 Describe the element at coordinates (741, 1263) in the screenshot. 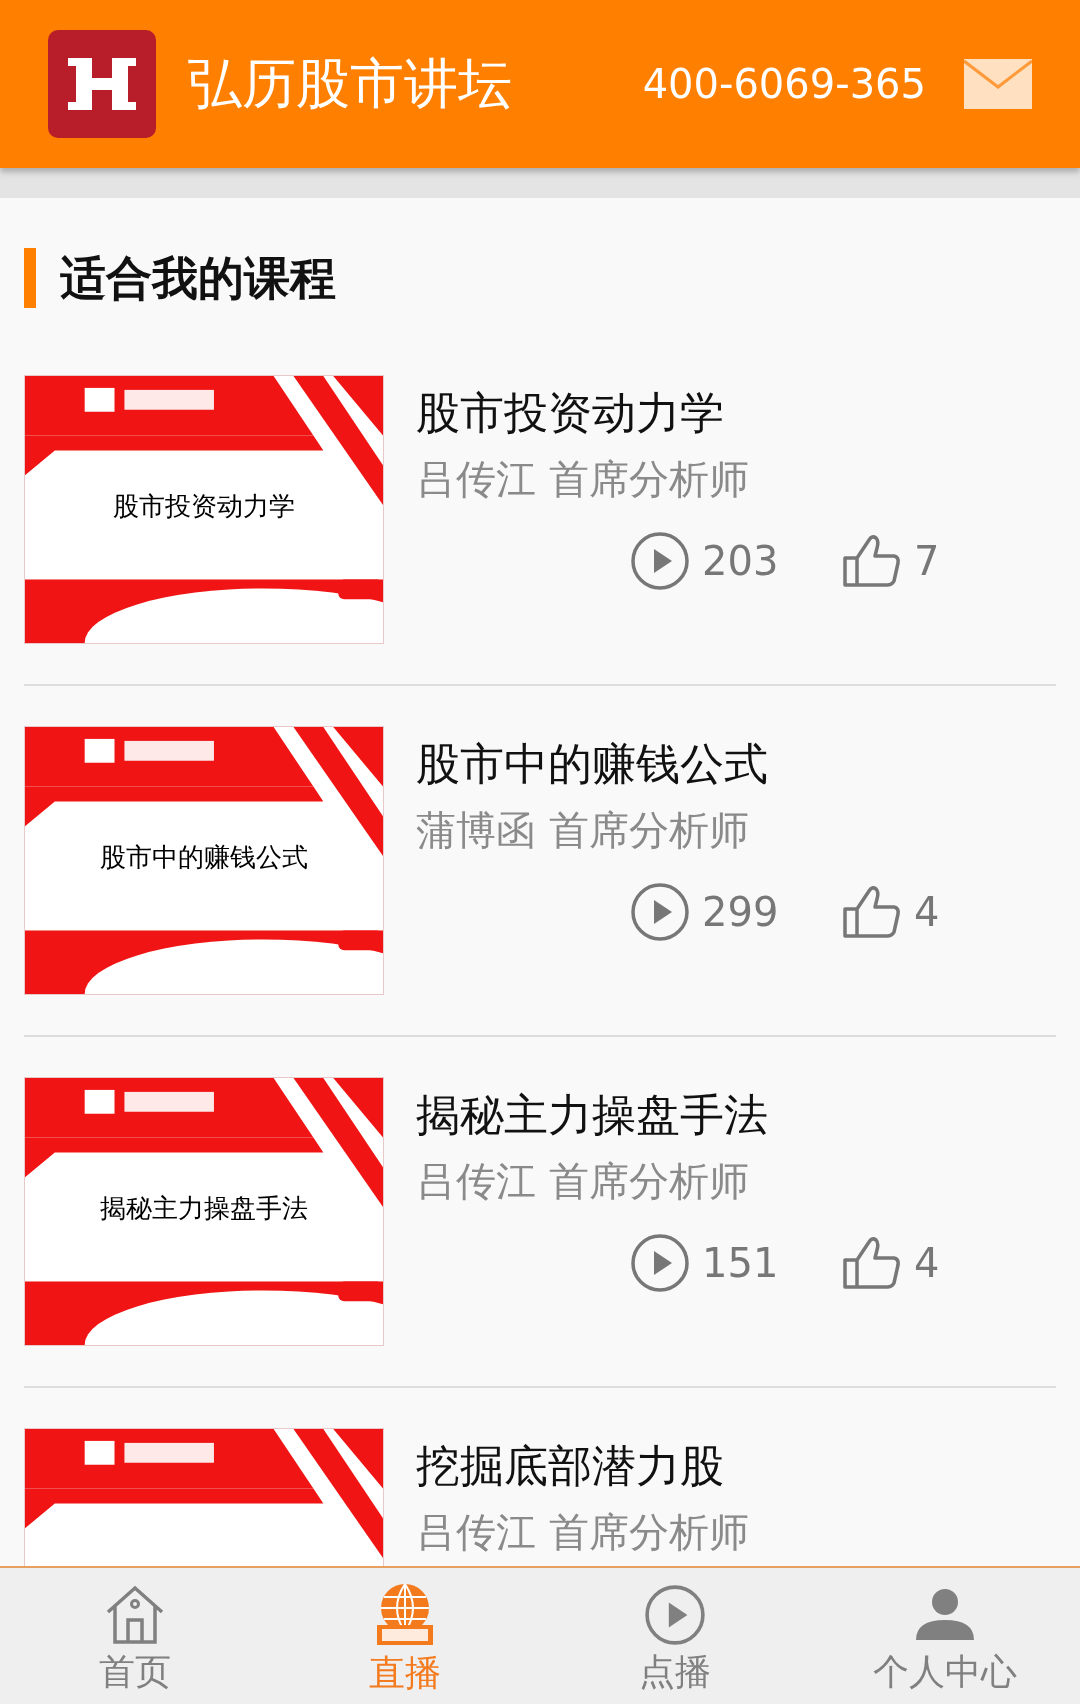

I see `play-count: 151` at that location.